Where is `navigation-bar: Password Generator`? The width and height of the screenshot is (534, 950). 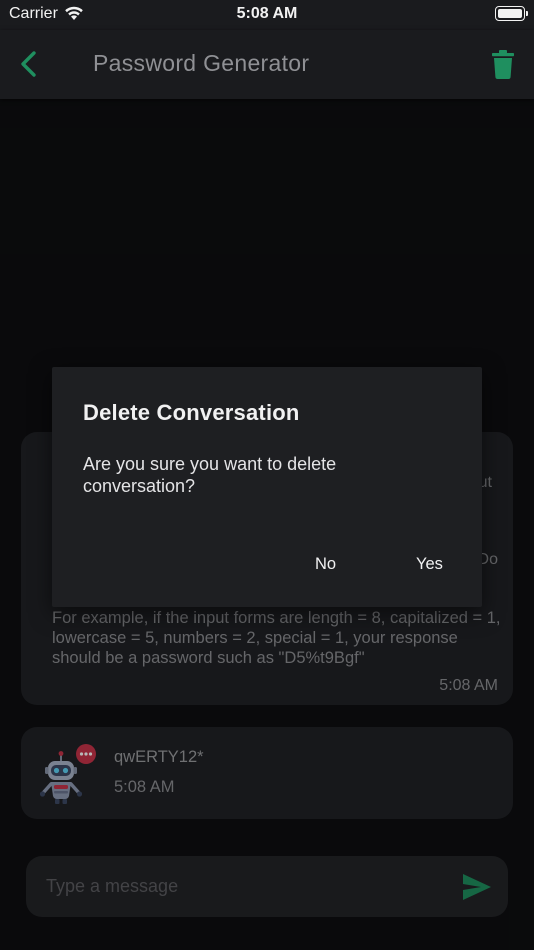
navigation-bar: Password Generator is located at coordinates (267, 64).